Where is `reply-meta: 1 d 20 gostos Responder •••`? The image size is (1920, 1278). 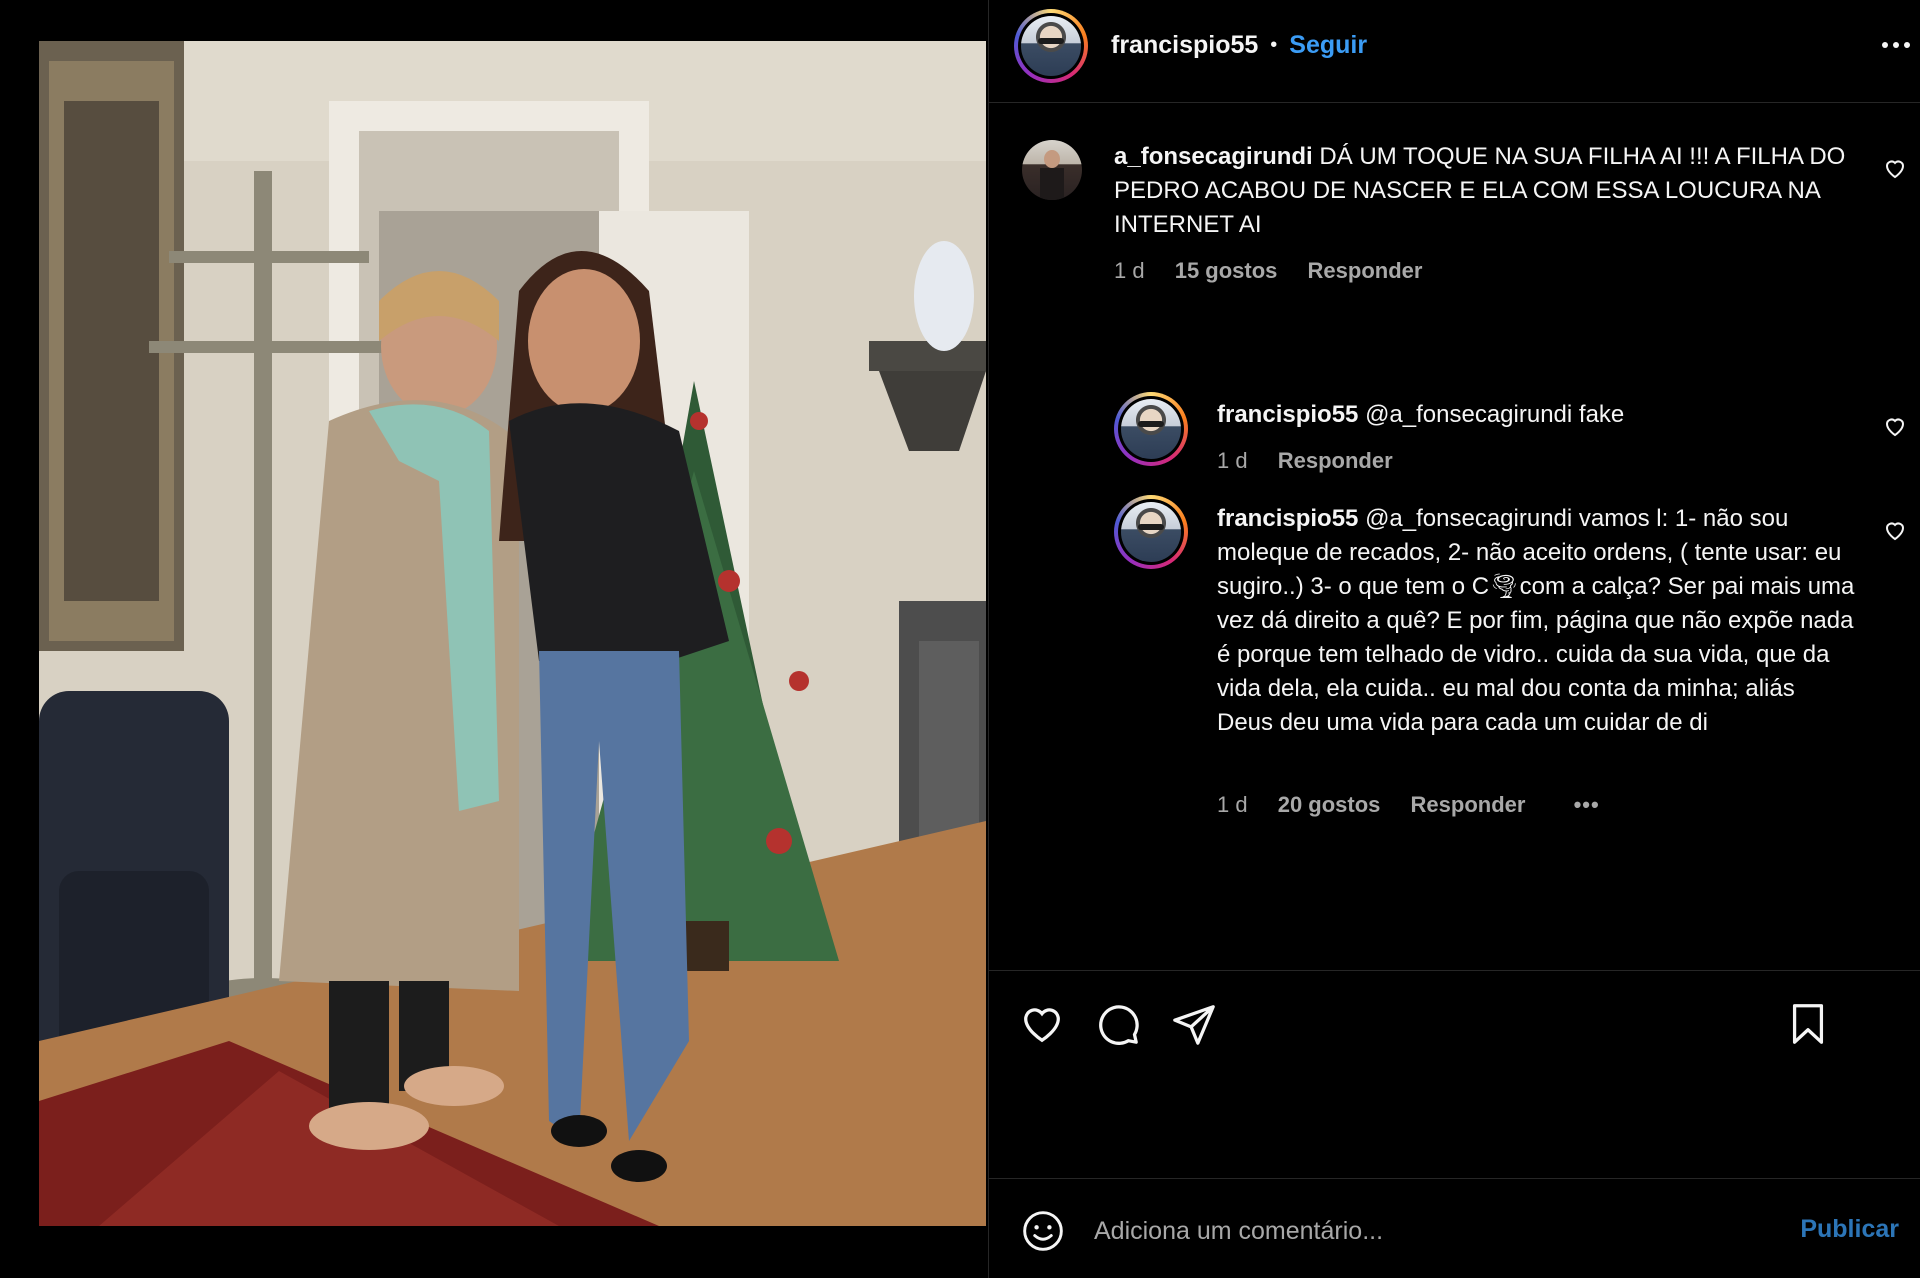
reply-meta: 1 d 20 gostos Responder ••• is located at coordinates (1420, 805).